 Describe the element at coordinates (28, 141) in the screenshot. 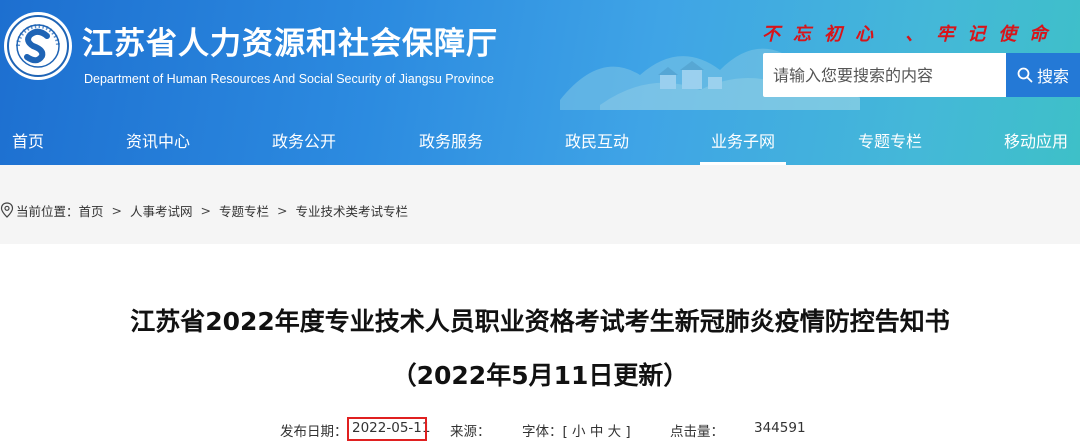

I see `nav-item-home: 首页` at that location.